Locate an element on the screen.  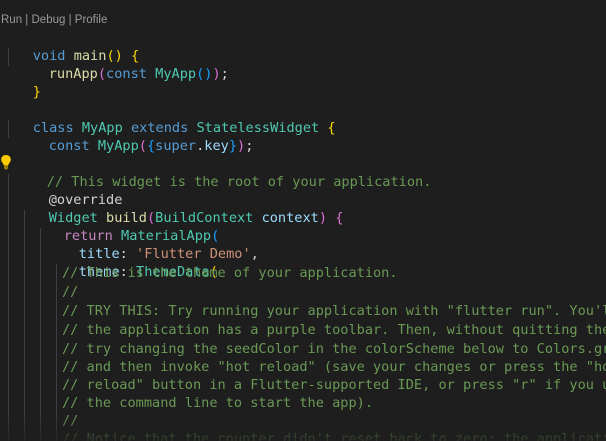
code-line: theme: ThemeData( is located at coordinates (132, 262).